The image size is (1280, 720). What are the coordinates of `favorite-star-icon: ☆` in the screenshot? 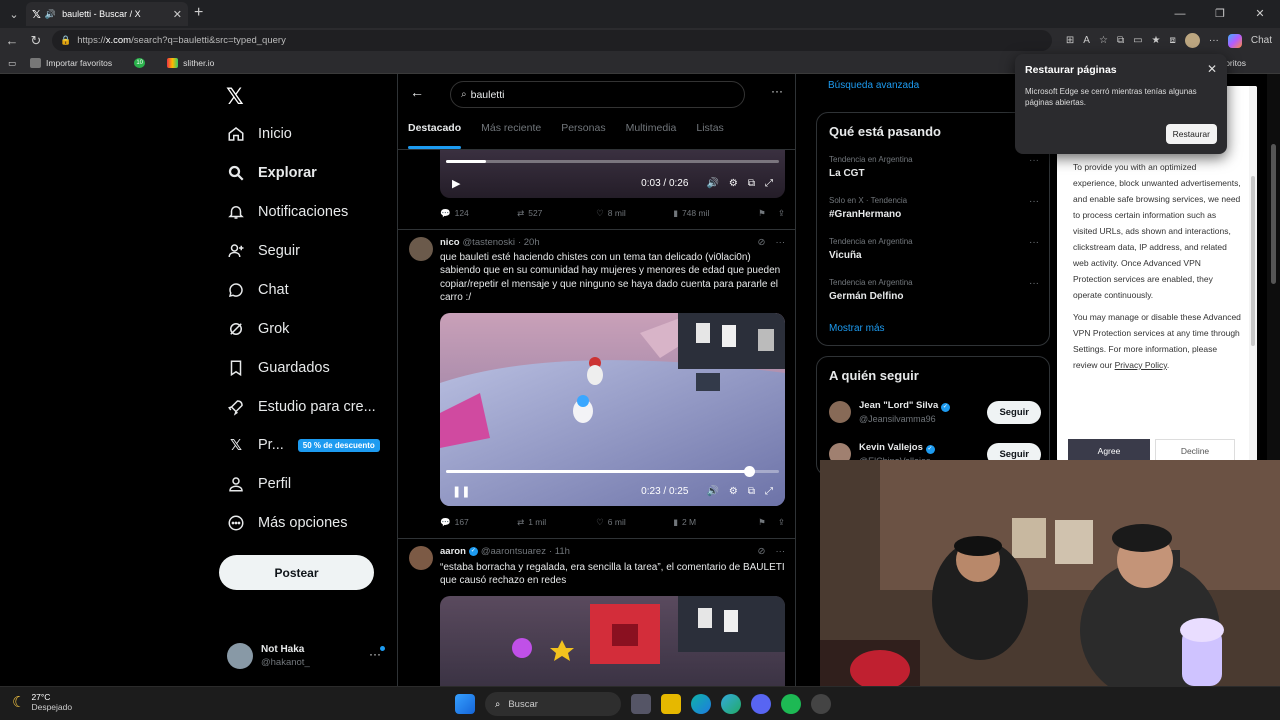 It's located at (1103, 40).